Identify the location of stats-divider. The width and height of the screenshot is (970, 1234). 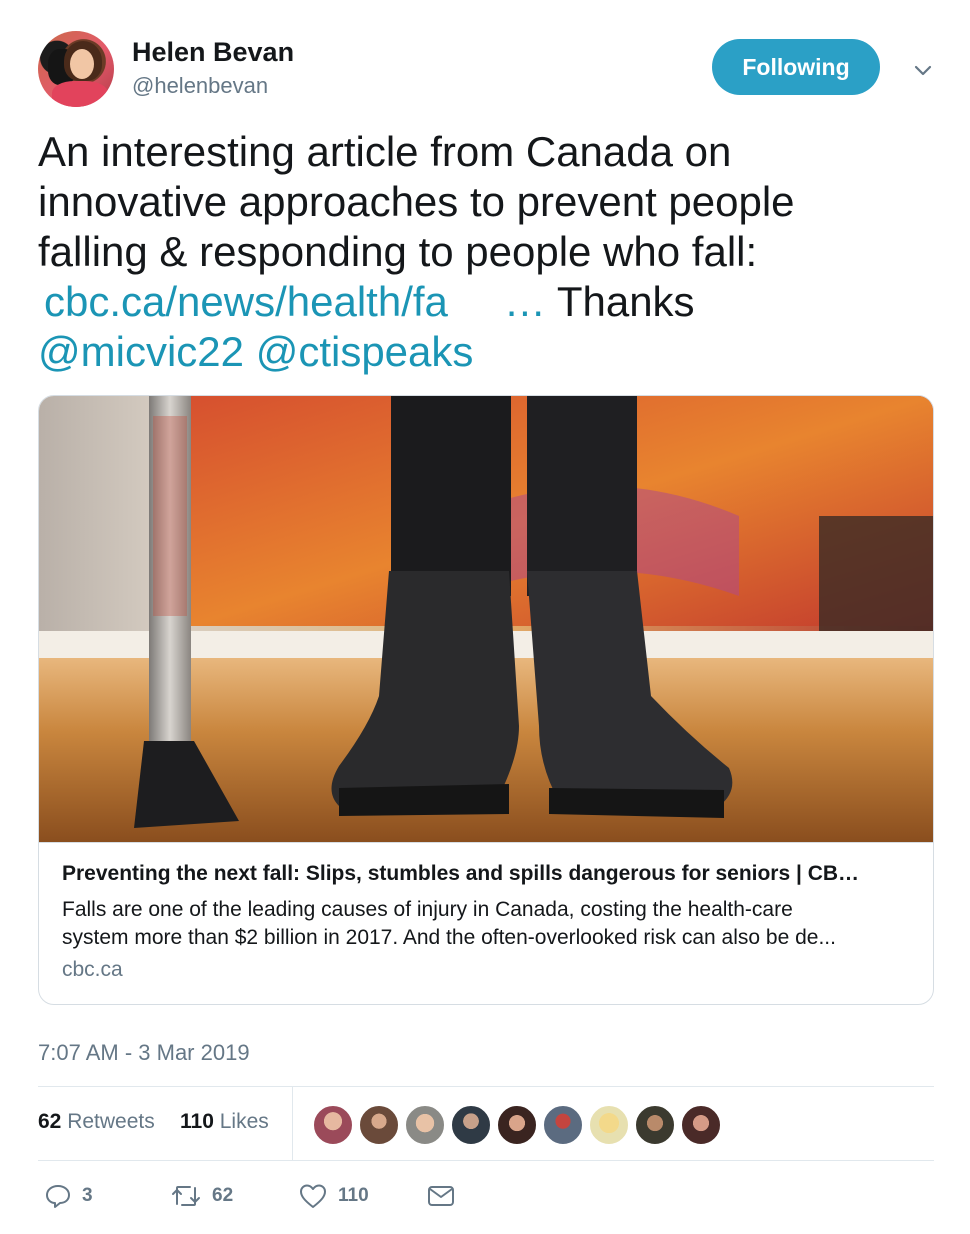
(292, 1124).